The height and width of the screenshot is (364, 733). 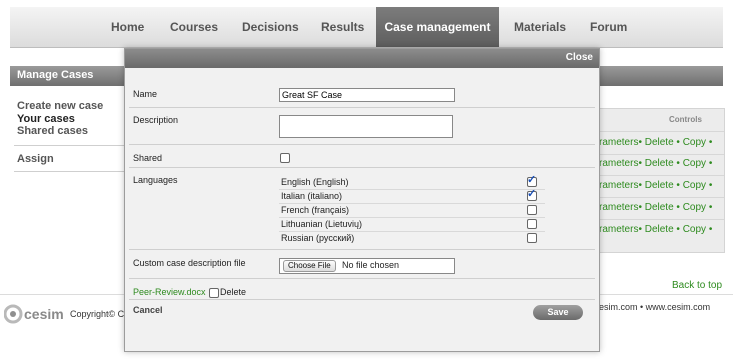 What do you see at coordinates (362, 58) in the screenshot?
I see `modal-header: Close` at bounding box center [362, 58].